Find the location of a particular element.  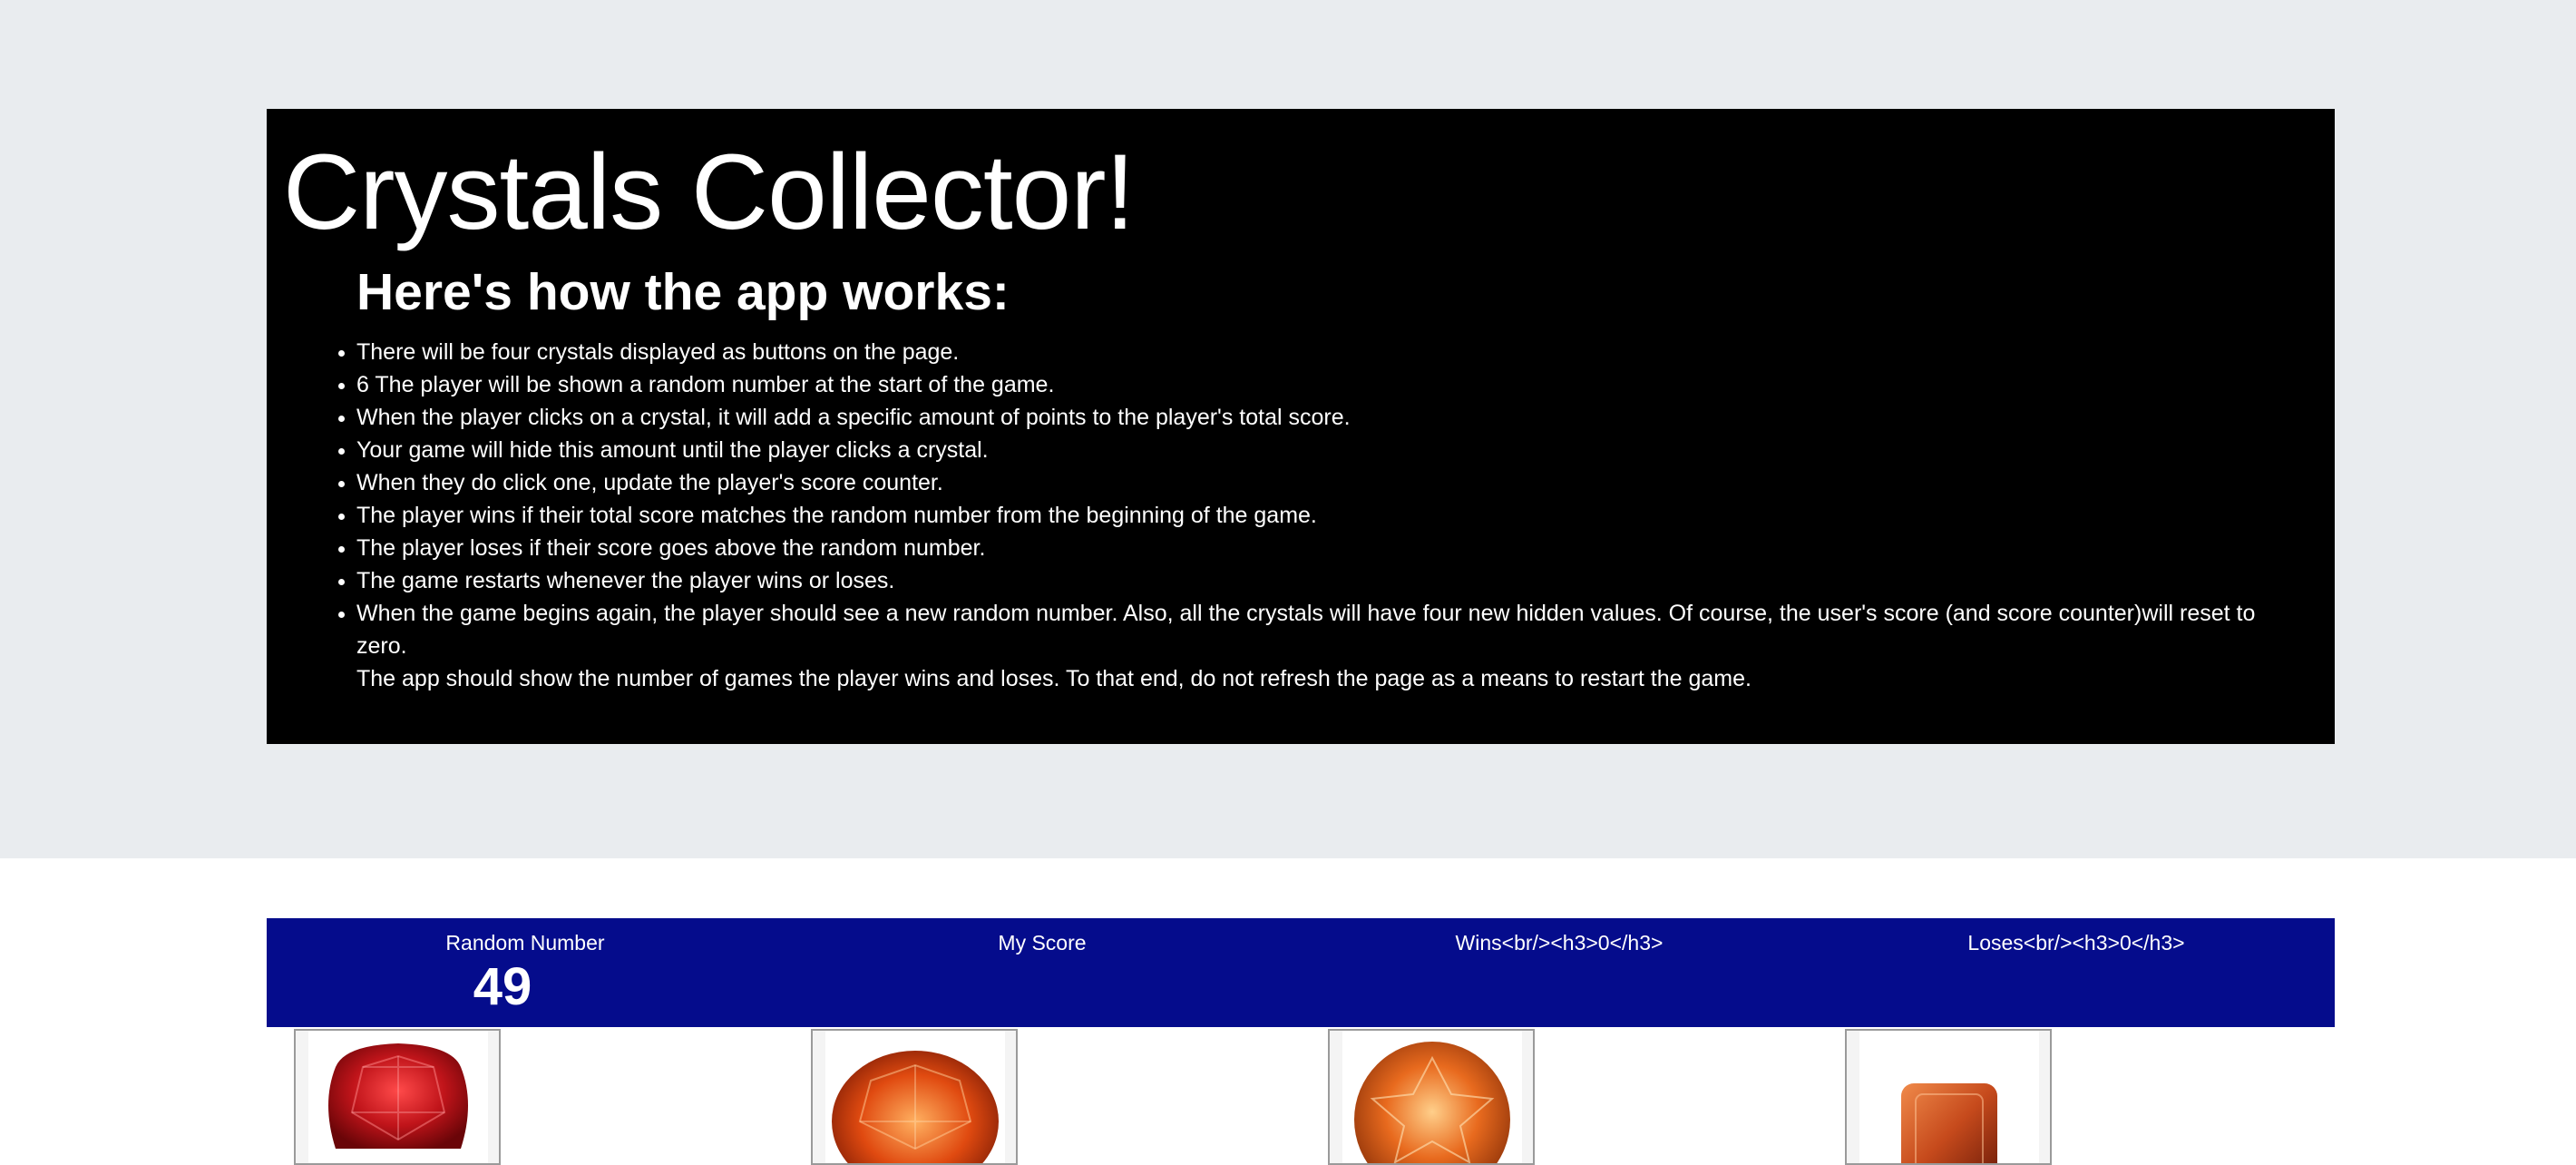

instructions-heading: Here's how the app works: is located at coordinates (683, 292).